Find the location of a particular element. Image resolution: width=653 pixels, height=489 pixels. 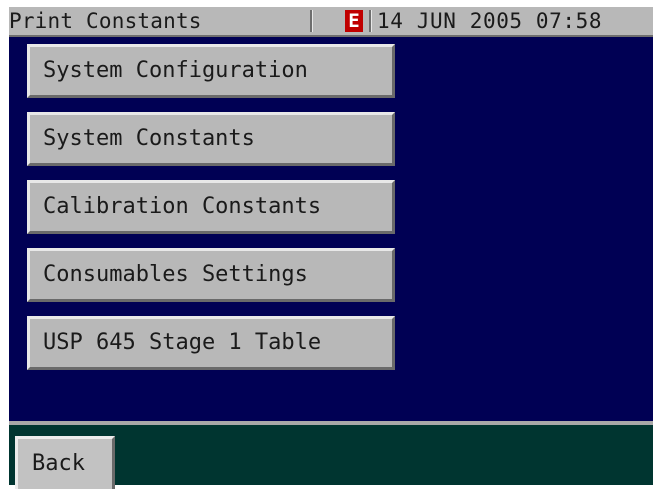

footer-bar: Back is located at coordinates (331, 455).